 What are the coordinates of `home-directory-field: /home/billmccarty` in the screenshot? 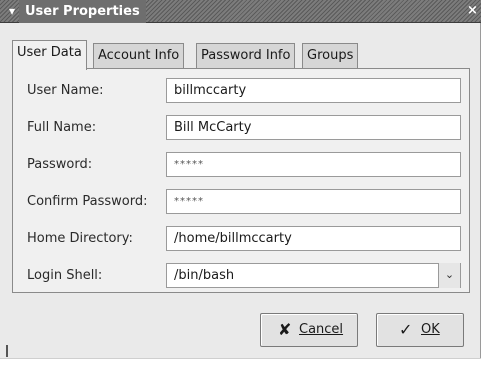 It's located at (313, 238).